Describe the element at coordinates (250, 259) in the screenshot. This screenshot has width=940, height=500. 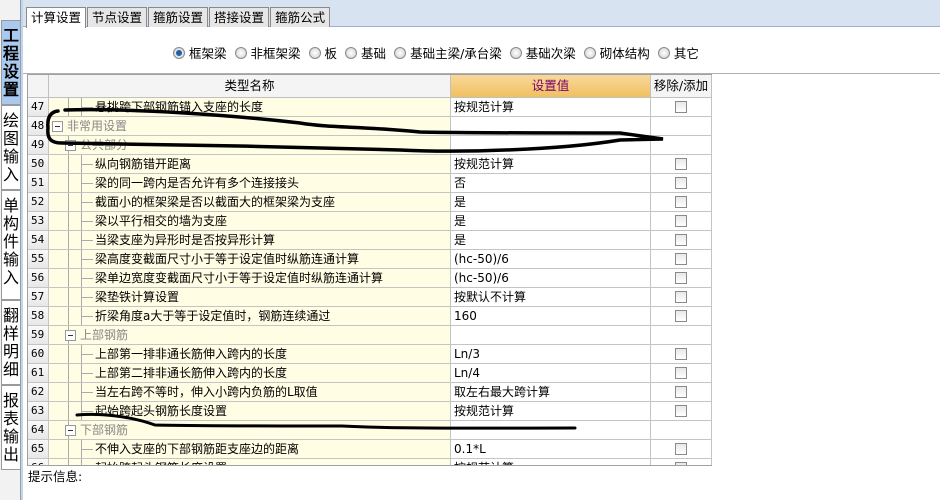
I see `setting-name: 梁高度变截面尺寸小于等于设定值时纵筋连通计算` at that location.